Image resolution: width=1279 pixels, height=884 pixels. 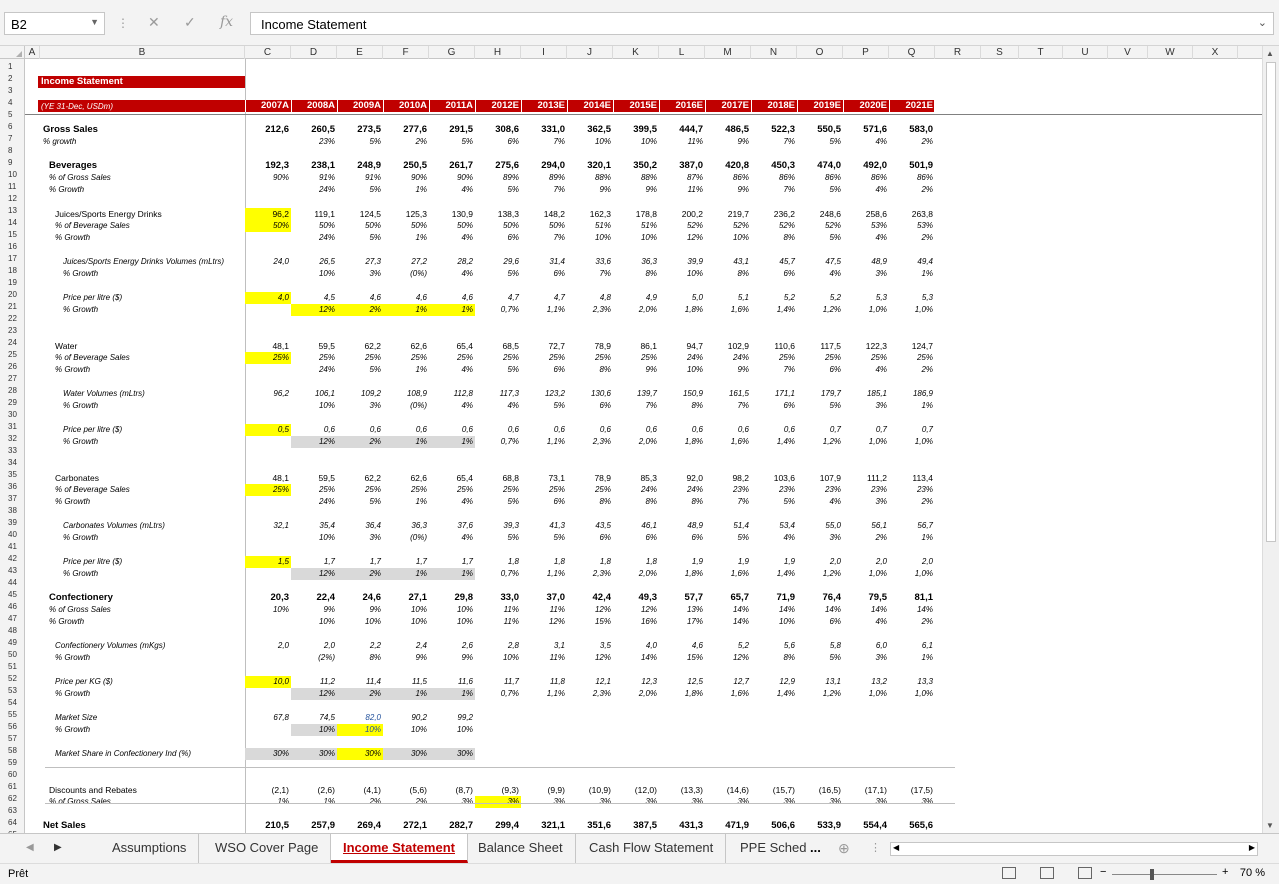 I want to click on row-header-19: 19, so click(x=12, y=283).